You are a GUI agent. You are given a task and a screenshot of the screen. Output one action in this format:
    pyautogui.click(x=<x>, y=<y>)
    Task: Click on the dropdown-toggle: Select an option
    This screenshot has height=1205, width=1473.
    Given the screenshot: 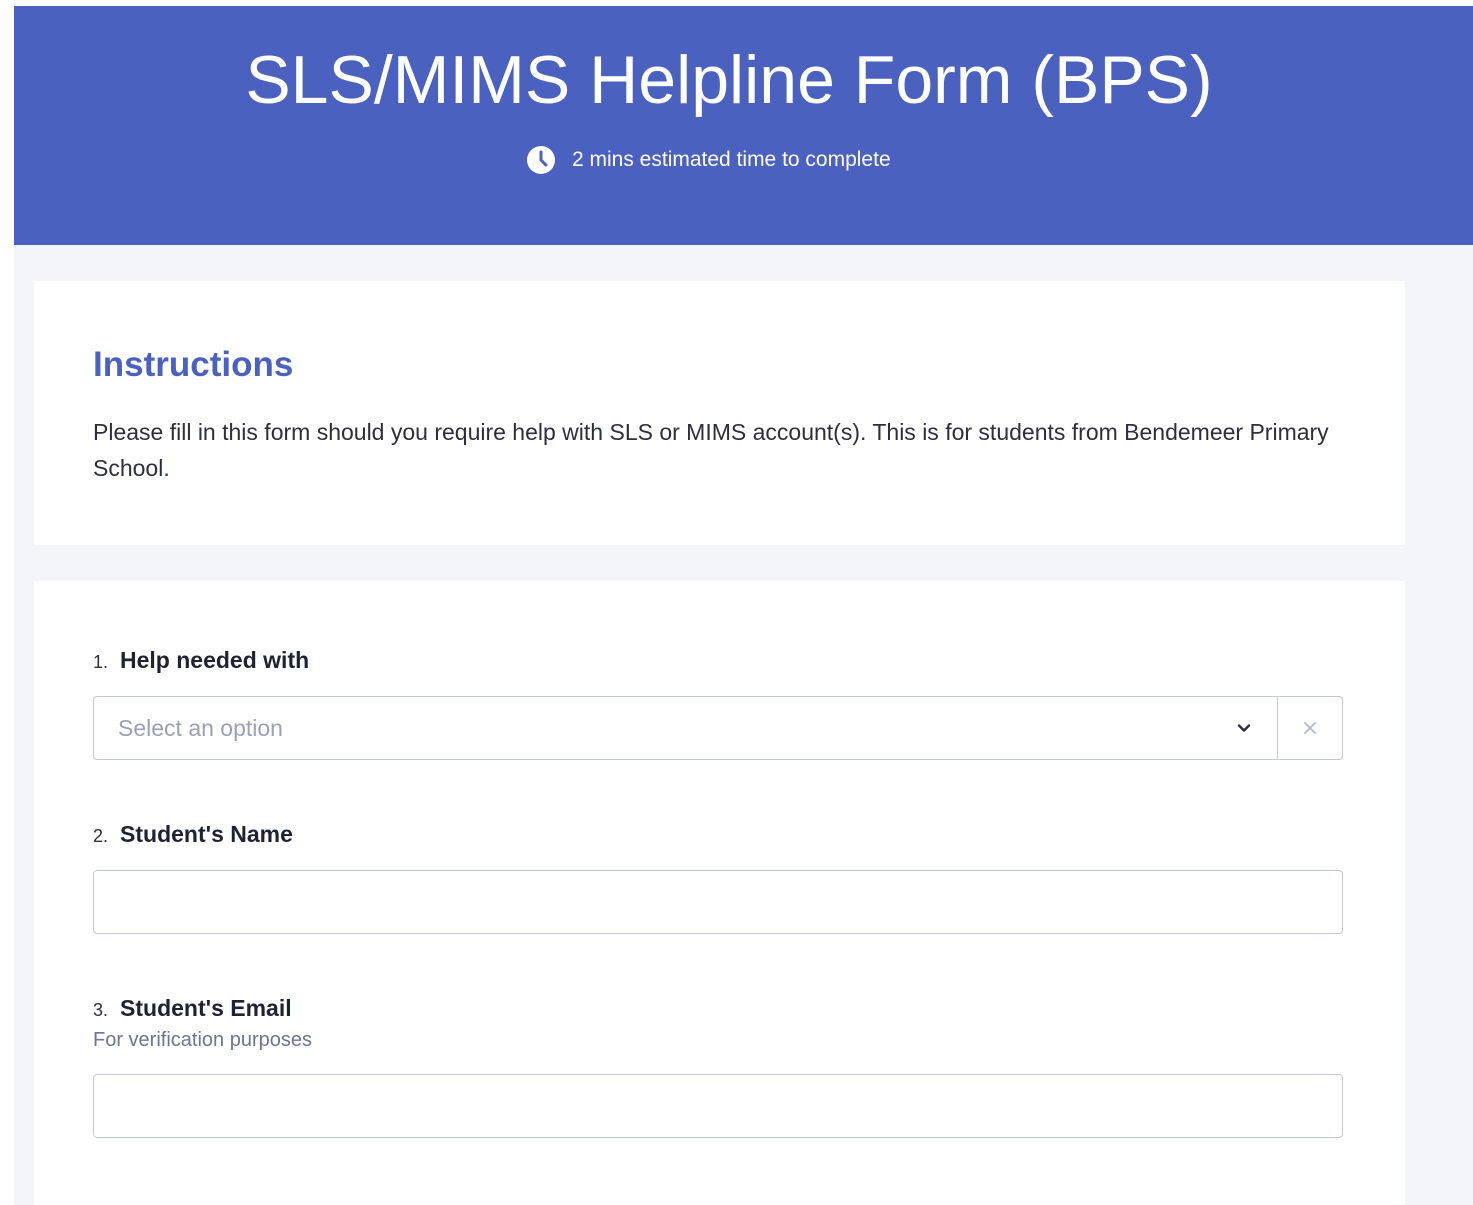 What is the action you would take?
    pyautogui.click(x=685, y=728)
    